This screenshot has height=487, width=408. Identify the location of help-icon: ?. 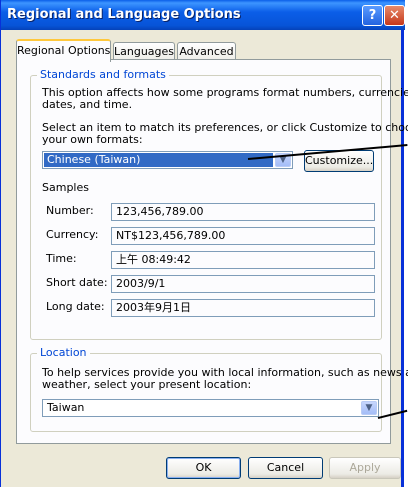
(372, 15).